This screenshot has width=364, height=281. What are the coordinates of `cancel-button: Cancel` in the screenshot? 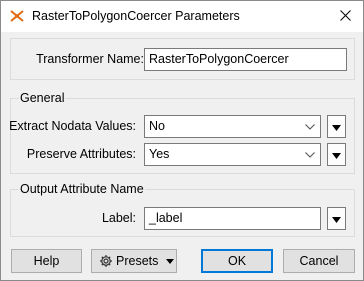 It's located at (319, 261).